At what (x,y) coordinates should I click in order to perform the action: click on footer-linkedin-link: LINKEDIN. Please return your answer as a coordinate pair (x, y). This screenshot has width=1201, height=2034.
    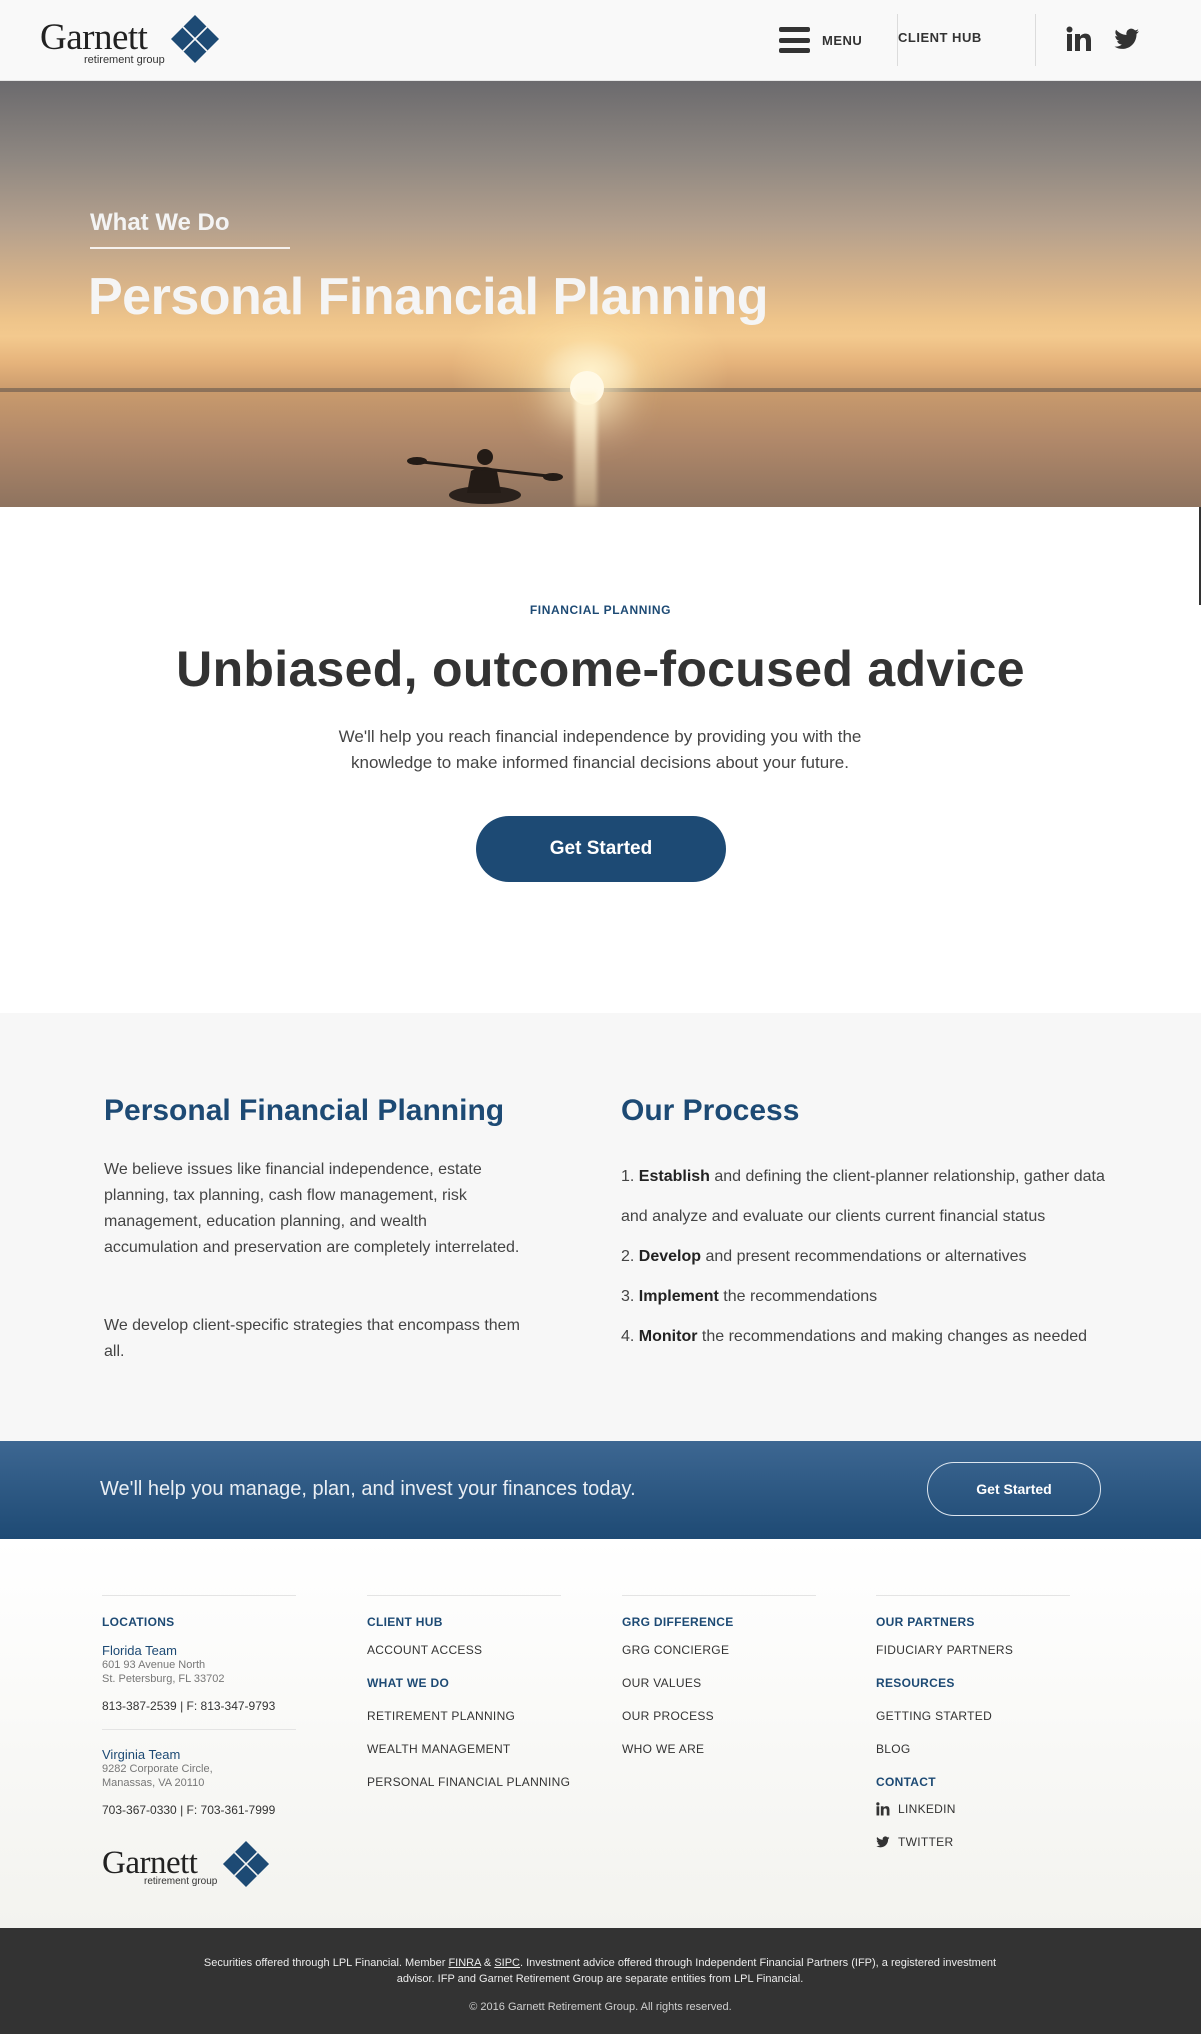
    Looking at the image, I should click on (916, 1809).